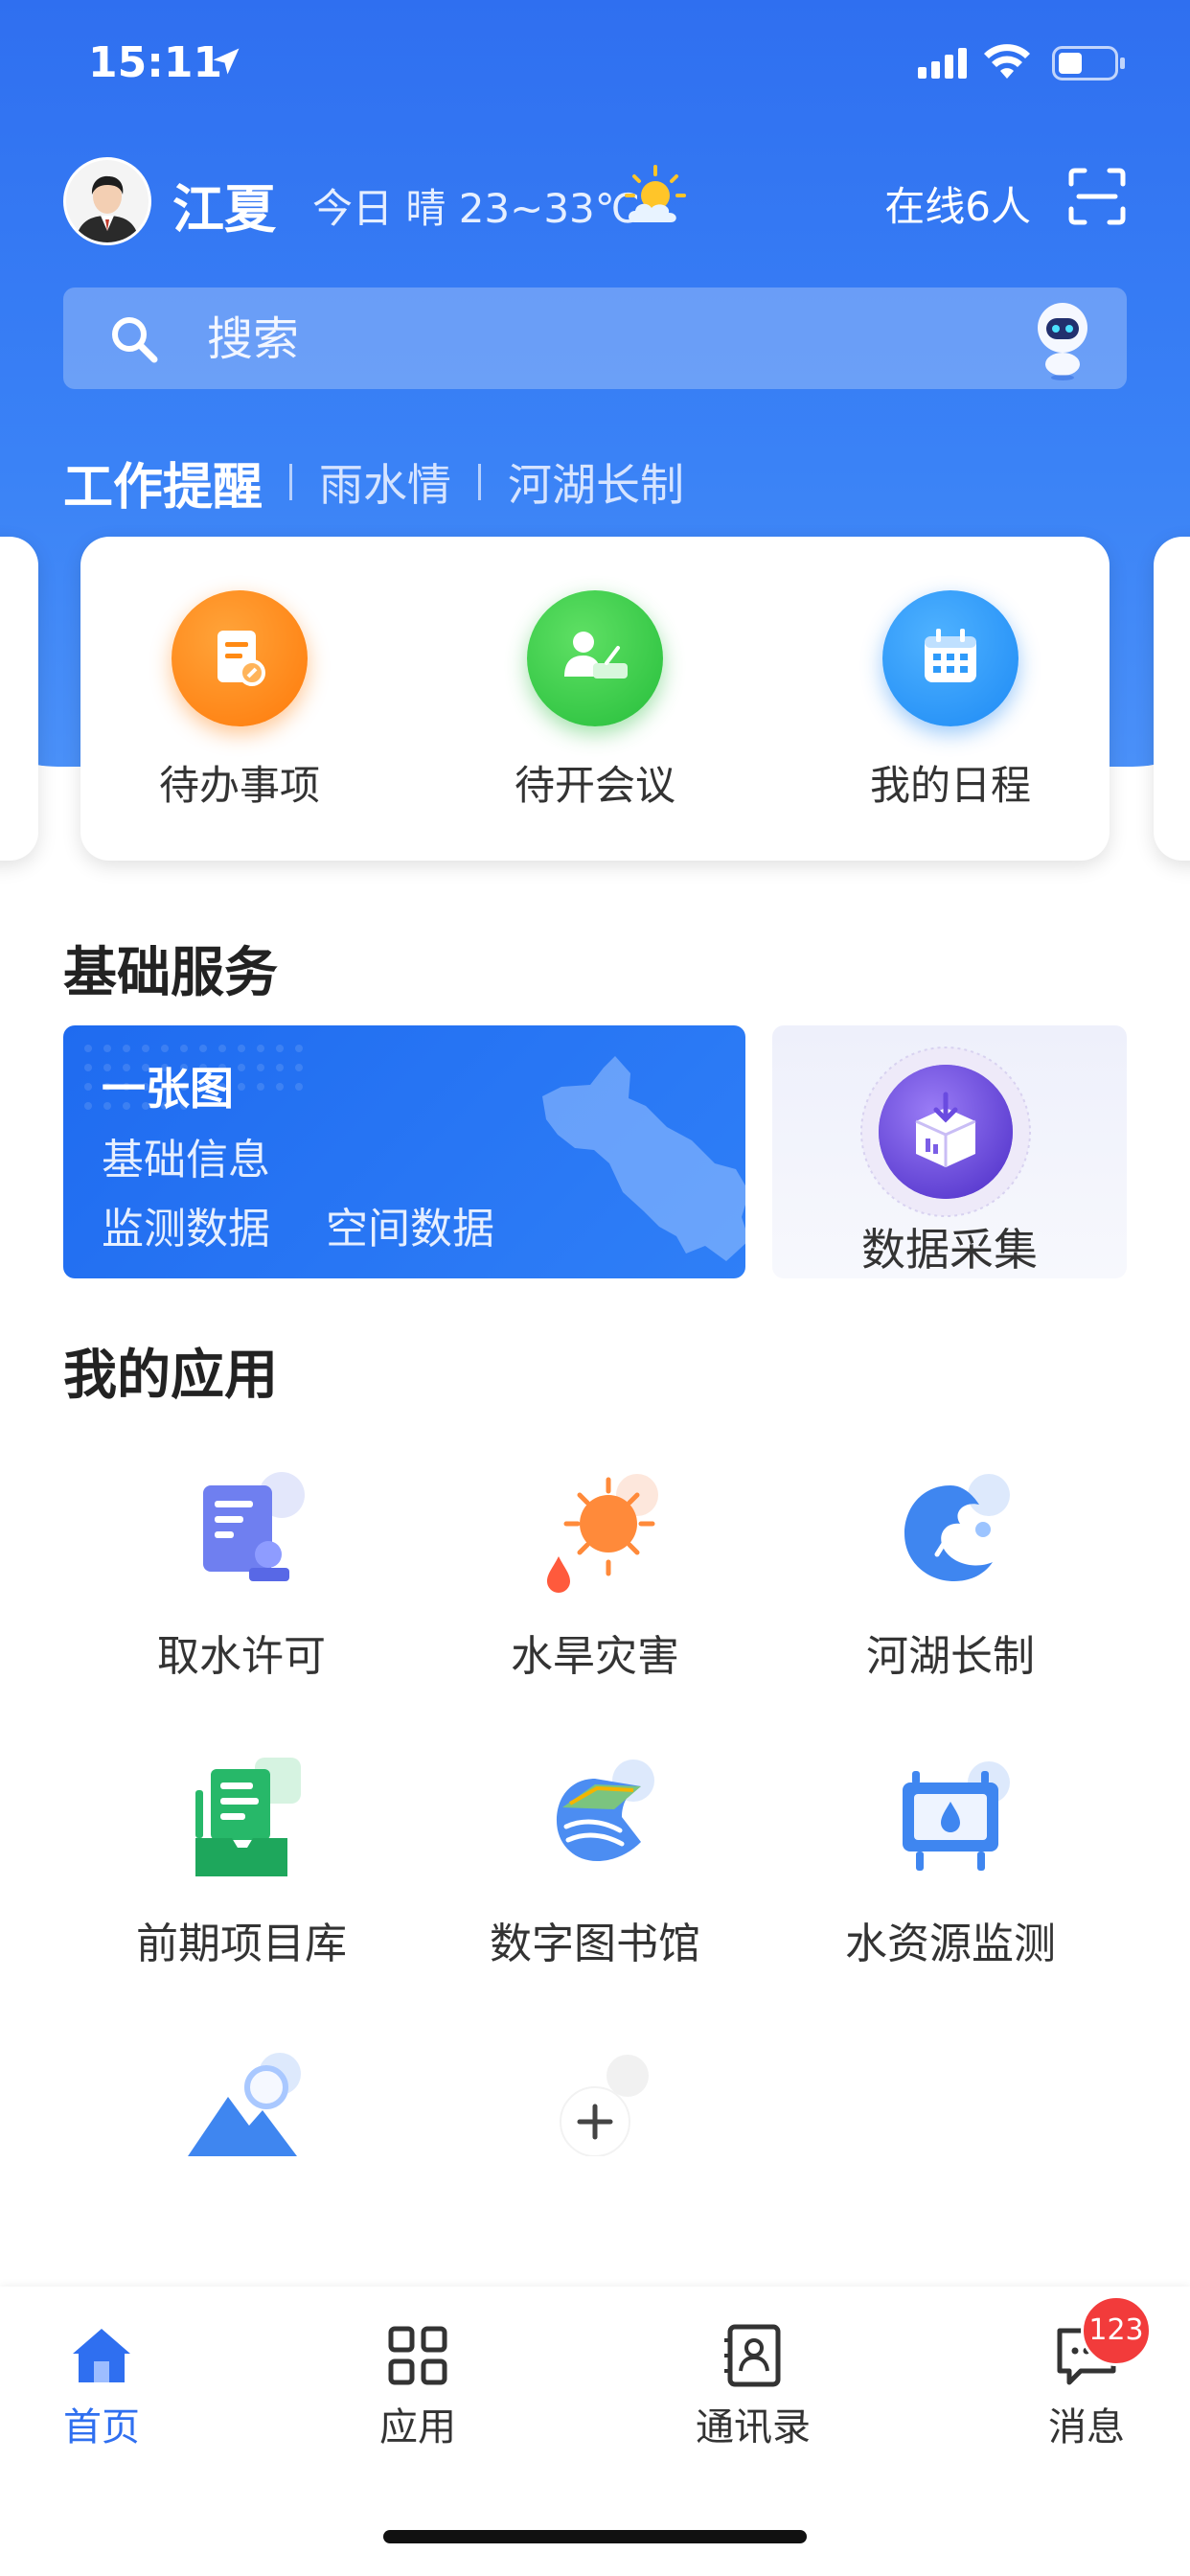 This screenshot has height=2576, width=1190. Describe the element at coordinates (595, 65) in the screenshot. I see `status-bar: 15:11` at that location.